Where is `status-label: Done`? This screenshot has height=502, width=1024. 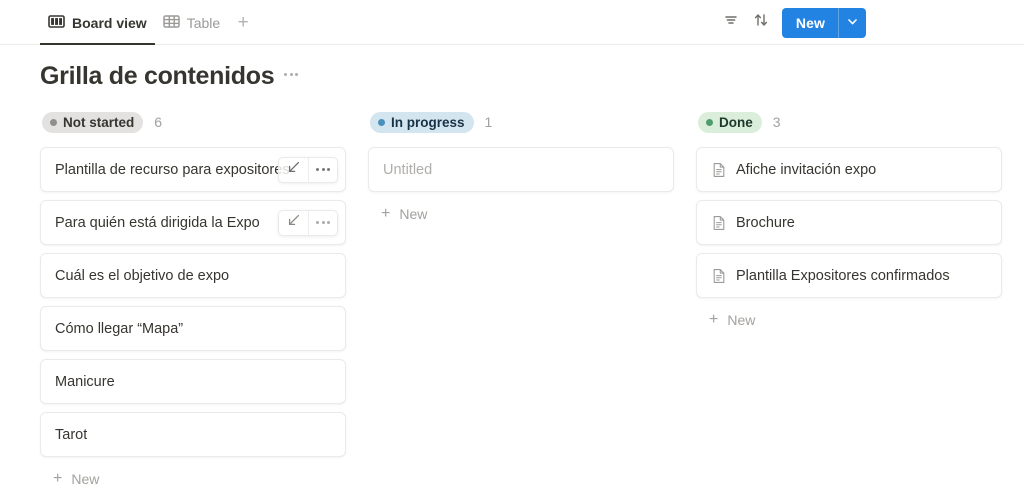
status-label: Done is located at coordinates (736, 122).